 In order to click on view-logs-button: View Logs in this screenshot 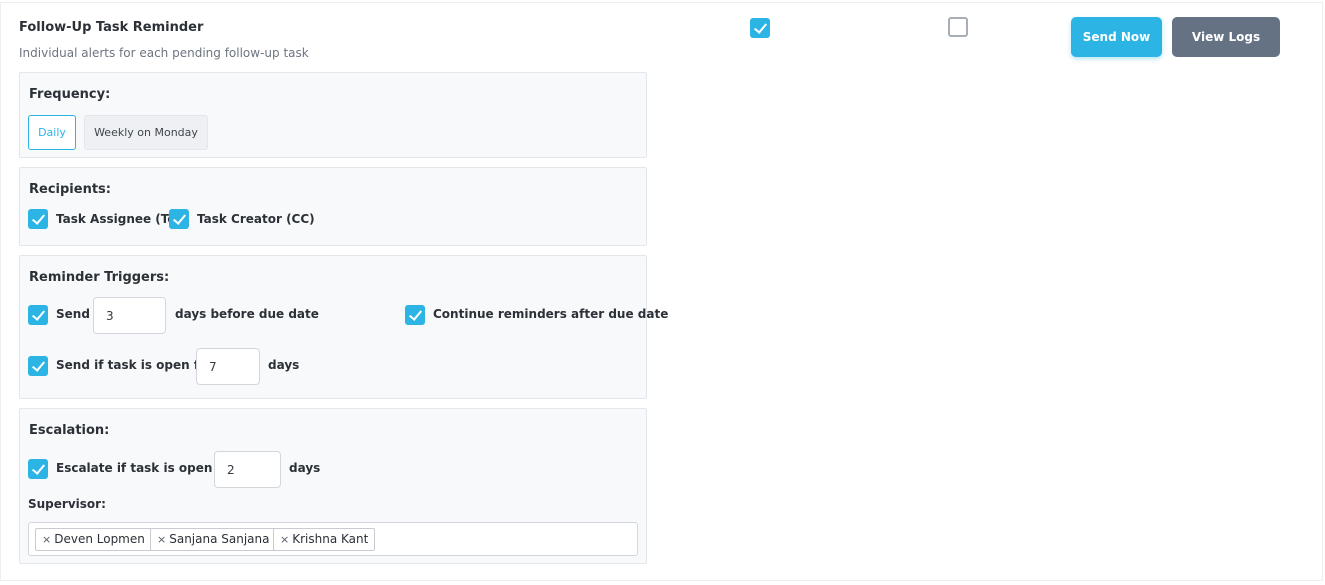, I will do `click(1226, 37)`.